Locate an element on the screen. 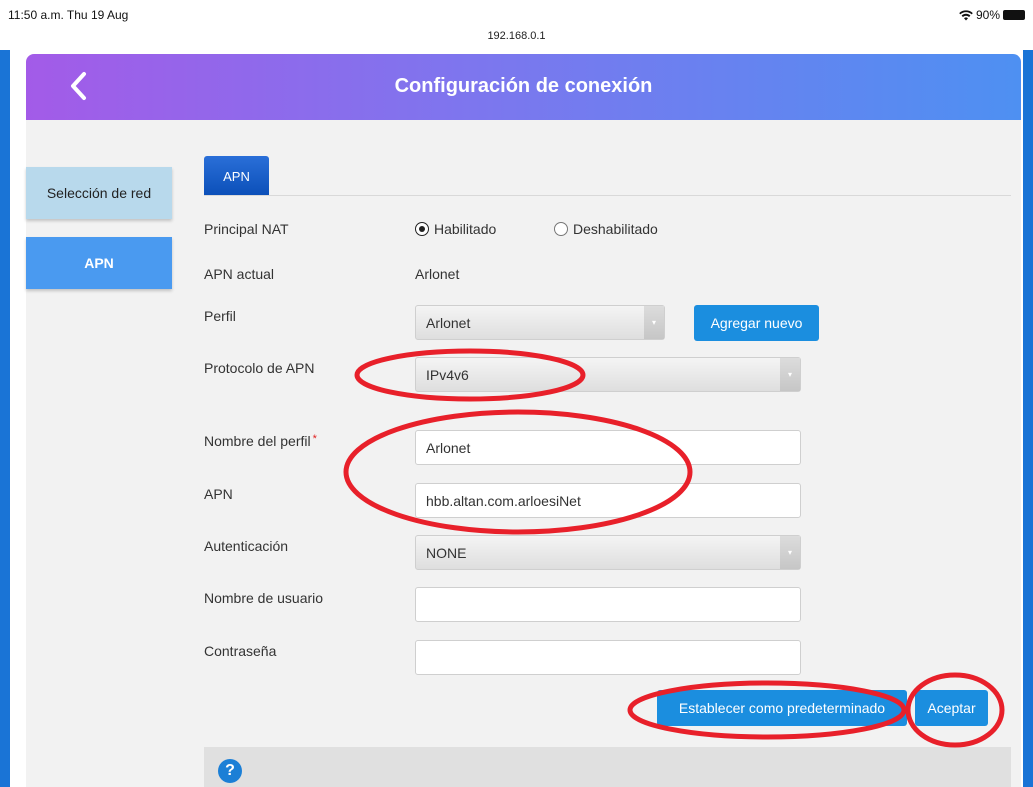  set-default-button: Establecer como predeterminado is located at coordinates (782, 708).